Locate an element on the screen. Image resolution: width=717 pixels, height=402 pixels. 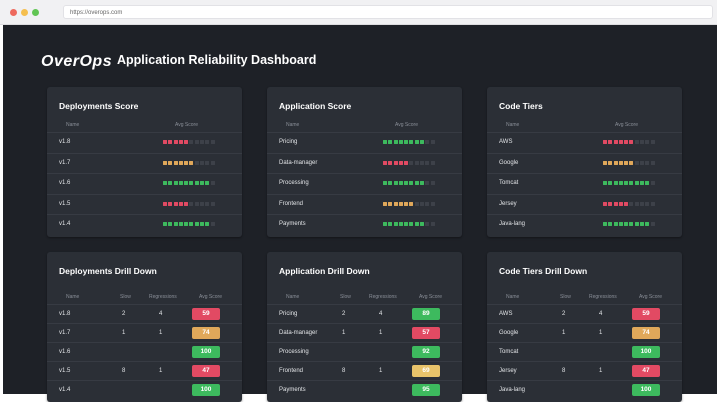
score-row: AWS is located at coordinates (584, 142).